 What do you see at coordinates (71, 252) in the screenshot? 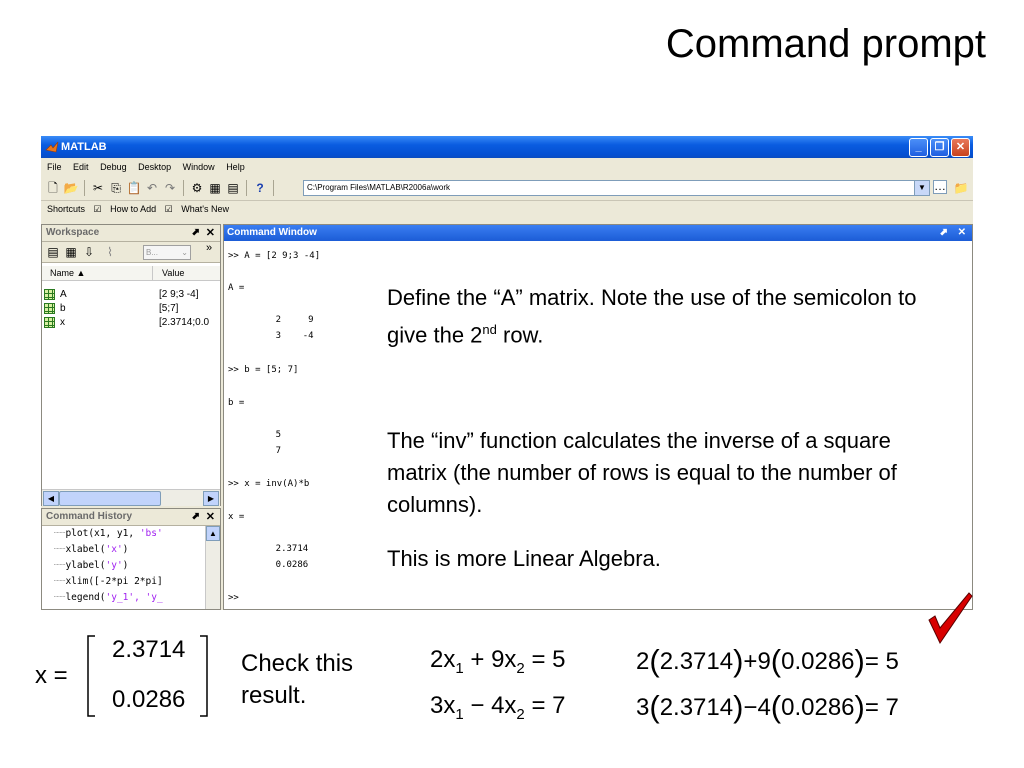
I see `open-selection-icon: ▦` at bounding box center [71, 252].